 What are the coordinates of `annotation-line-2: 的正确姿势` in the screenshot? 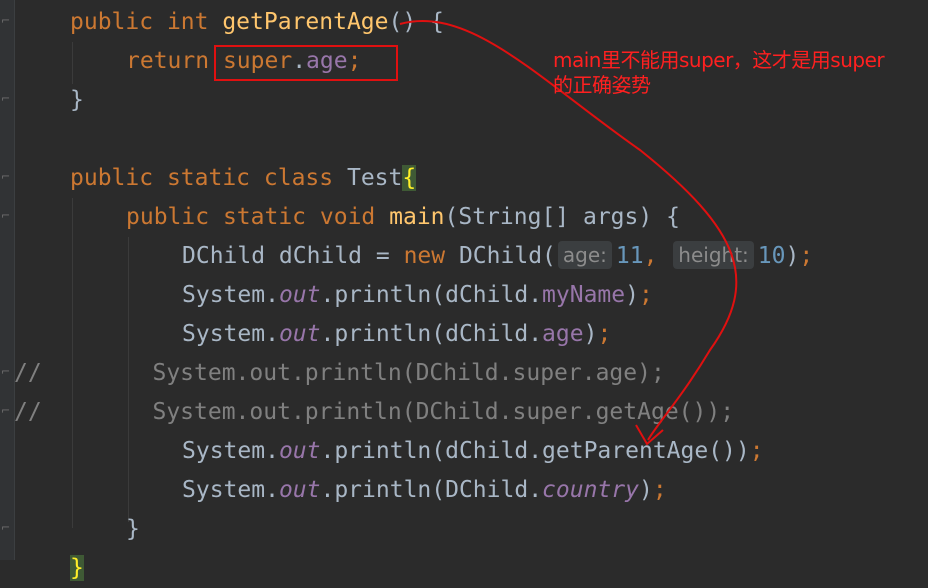 It's located at (602, 85).